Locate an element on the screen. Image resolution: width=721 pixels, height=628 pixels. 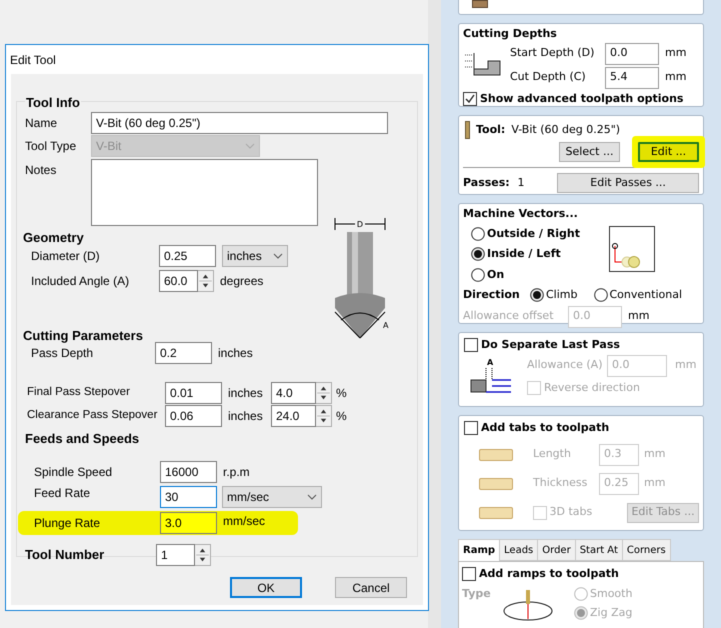
option-tab: Leads is located at coordinates (518, 550).